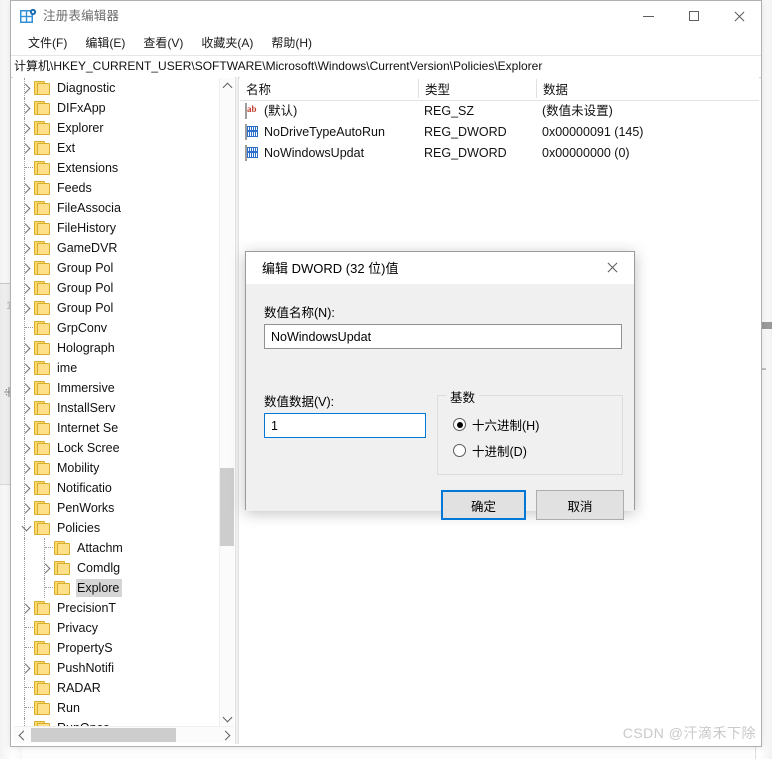 The height and width of the screenshot is (759, 772). I want to click on tree-item-penworks: PenWorks, so click(116, 508).